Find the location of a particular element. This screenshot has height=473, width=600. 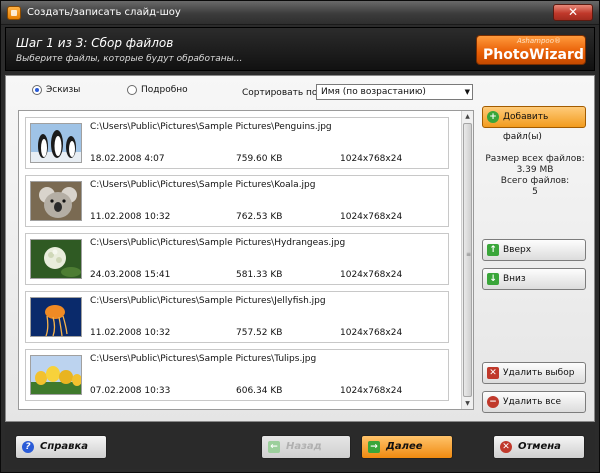

remove-selected-button: ✕ Удалить выбор is located at coordinates (534, 373).